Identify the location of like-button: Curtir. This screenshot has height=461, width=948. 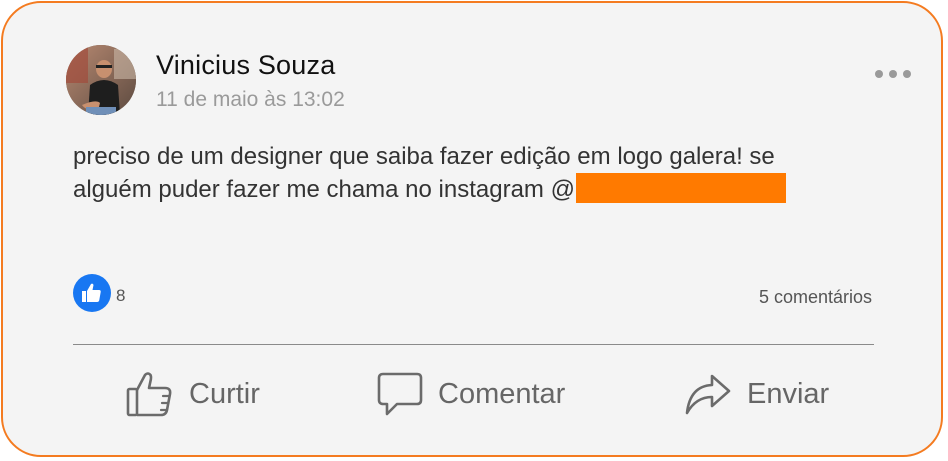
(192, 394).